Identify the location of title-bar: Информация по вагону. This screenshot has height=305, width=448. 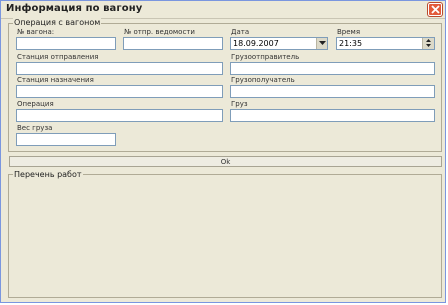
(223, 10).